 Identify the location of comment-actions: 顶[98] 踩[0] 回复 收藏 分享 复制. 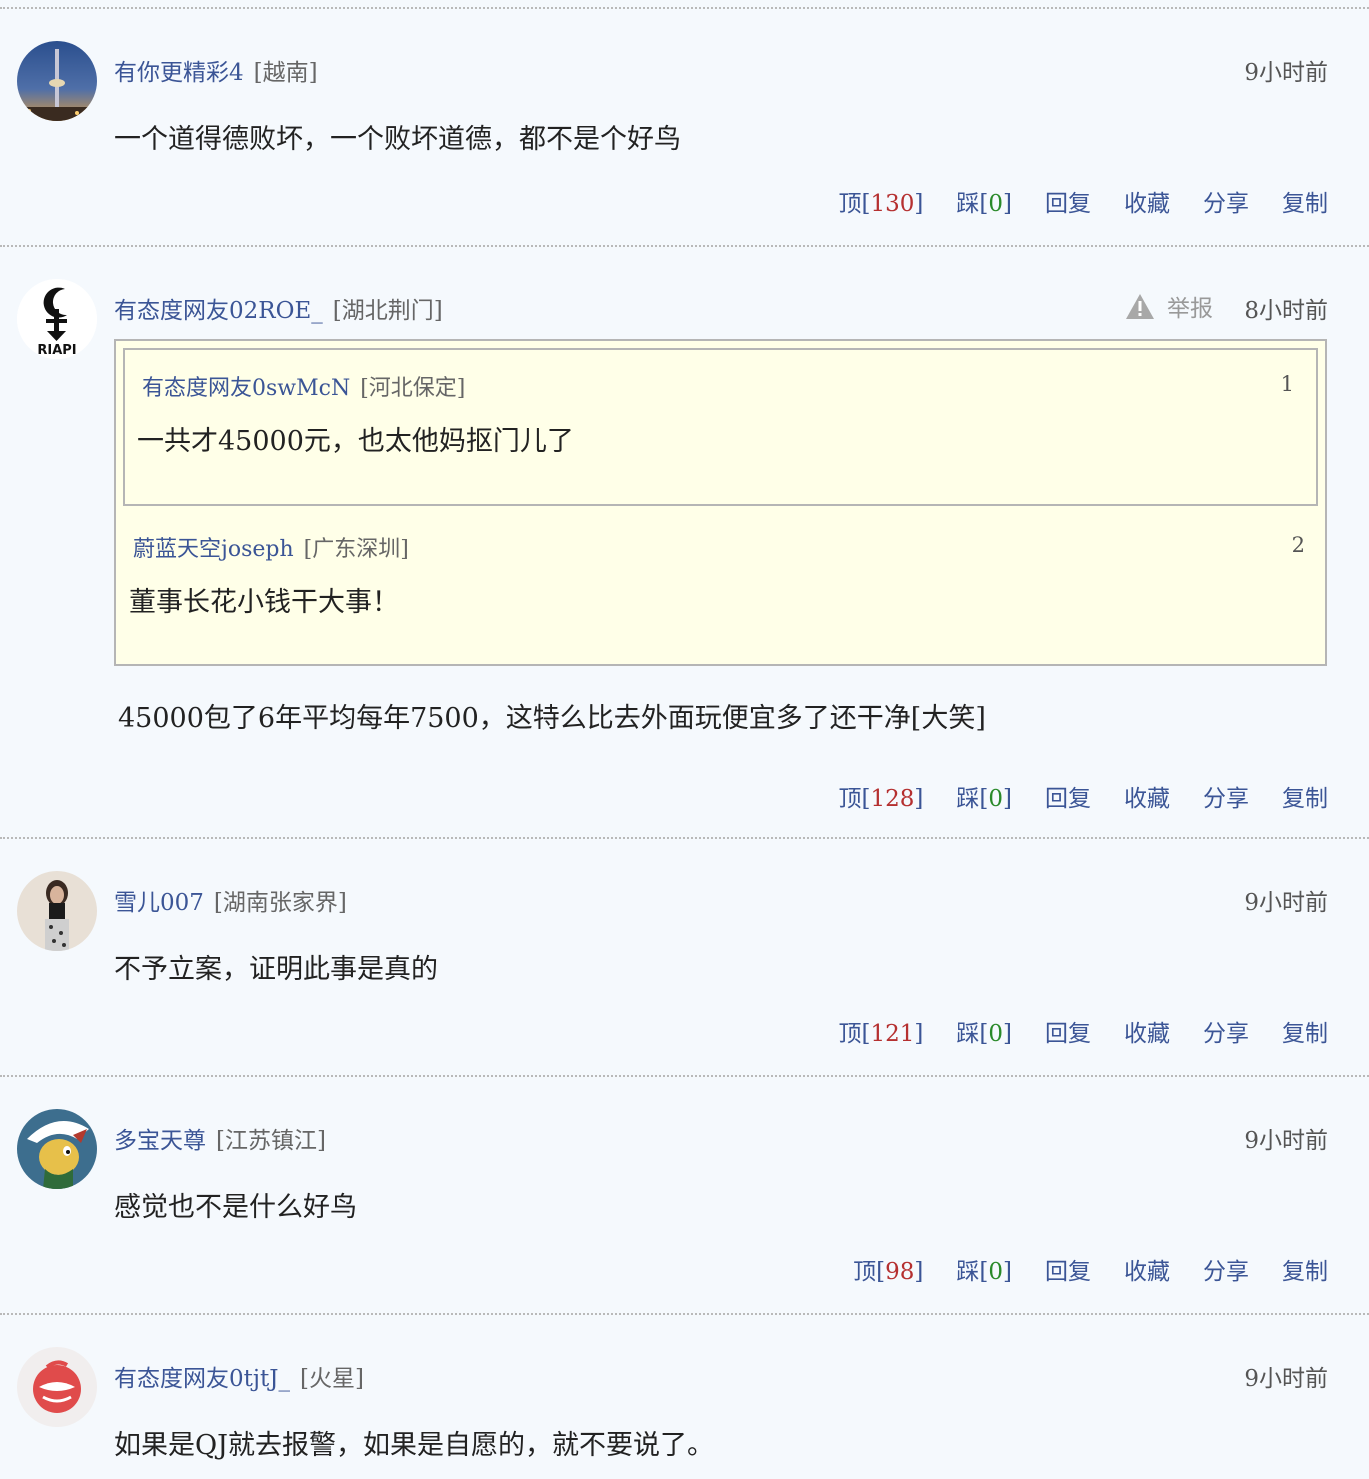
(1090, 1269).